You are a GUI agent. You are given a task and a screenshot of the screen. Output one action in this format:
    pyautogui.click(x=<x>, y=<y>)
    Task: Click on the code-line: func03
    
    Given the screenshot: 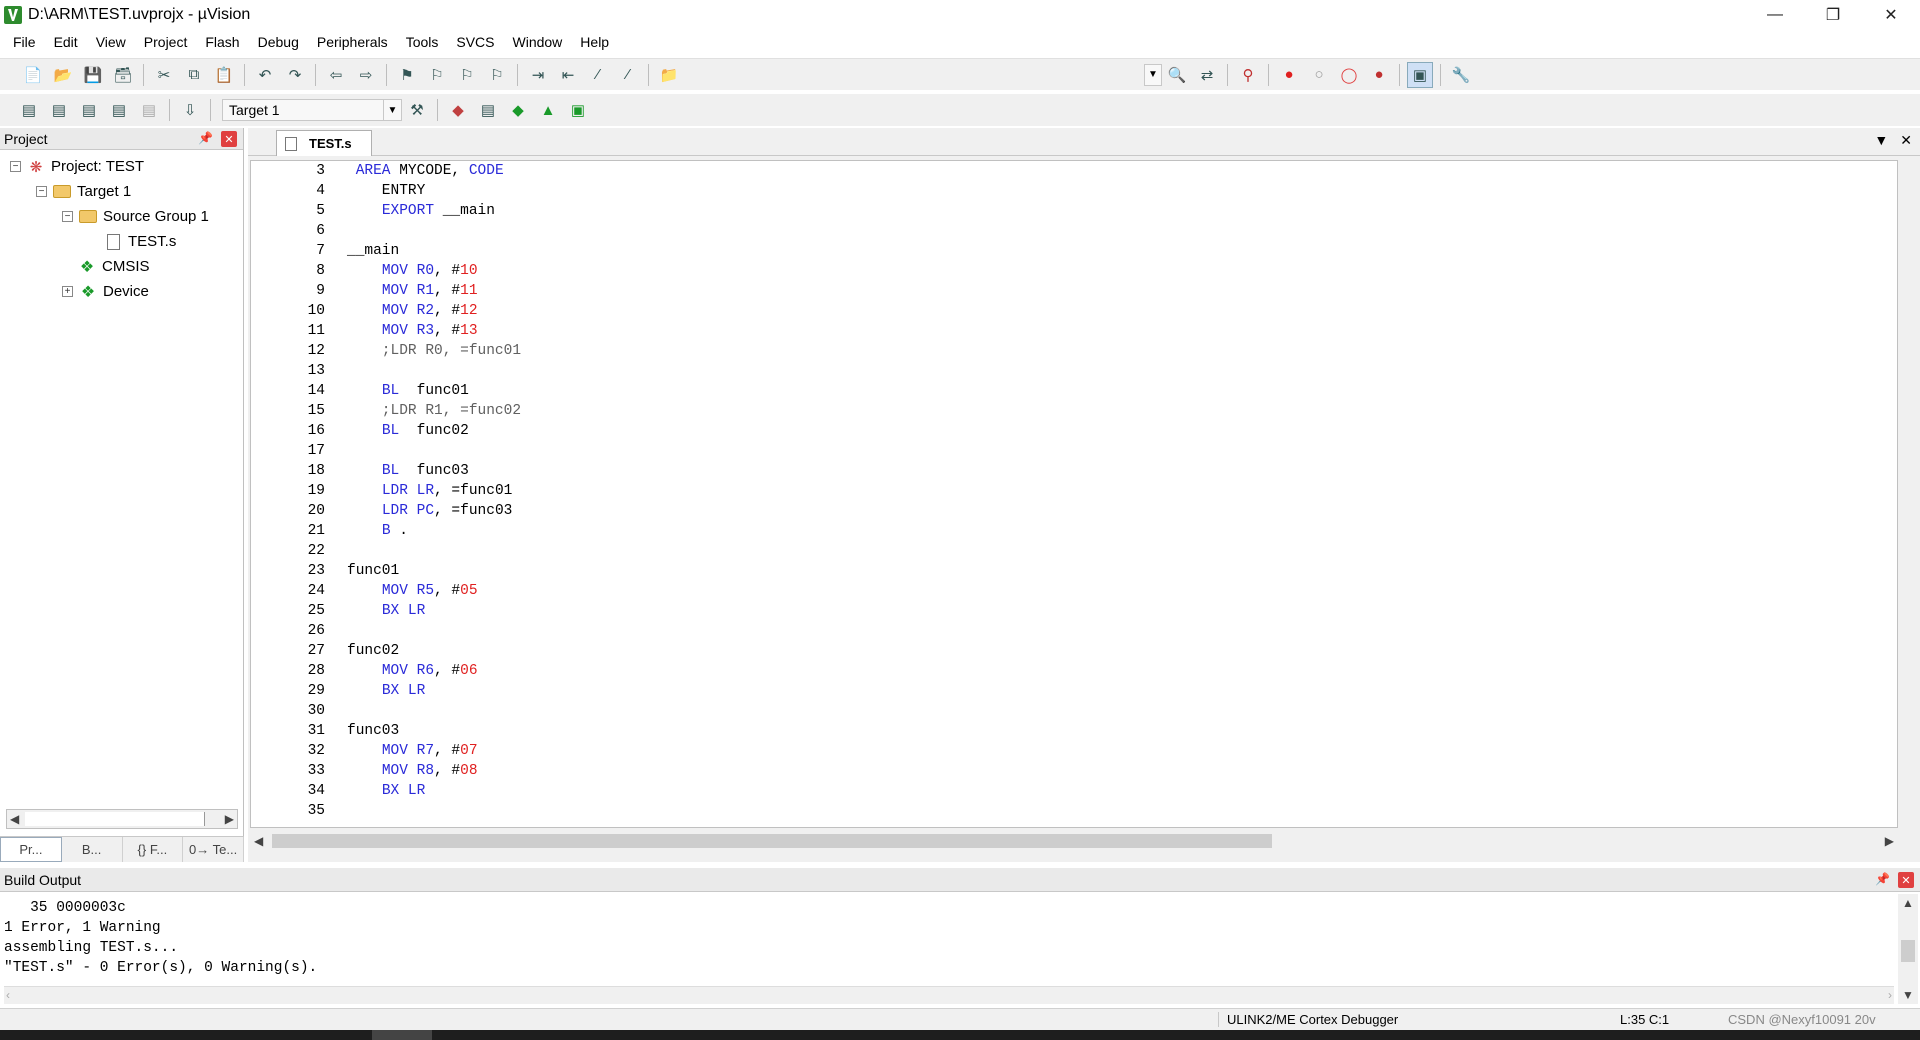 What is the action you would take?
    pyautogui.click(x=434, y=731)
    